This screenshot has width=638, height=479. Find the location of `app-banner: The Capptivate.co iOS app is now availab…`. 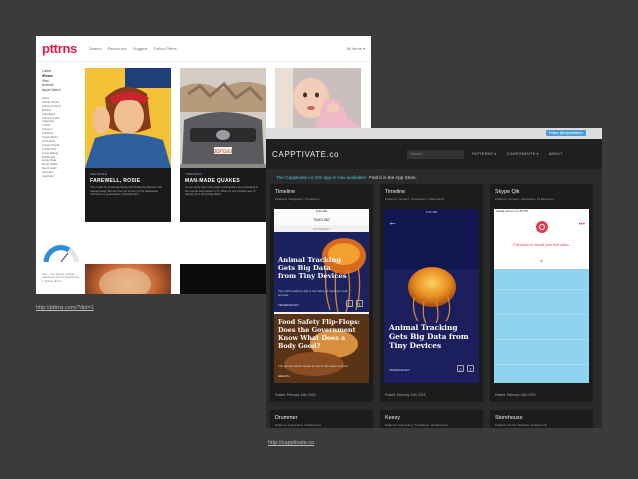

app-banner: The Capptivate.co iOS app is now availab… is located at coordinates (434, 177).